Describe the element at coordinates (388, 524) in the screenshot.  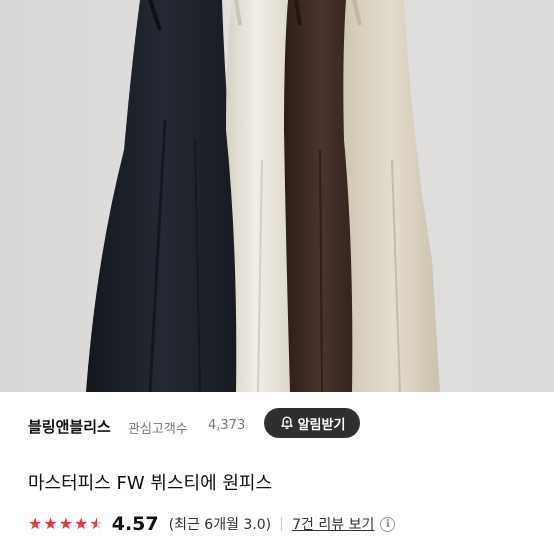
I see `info-icon: i` at that location.